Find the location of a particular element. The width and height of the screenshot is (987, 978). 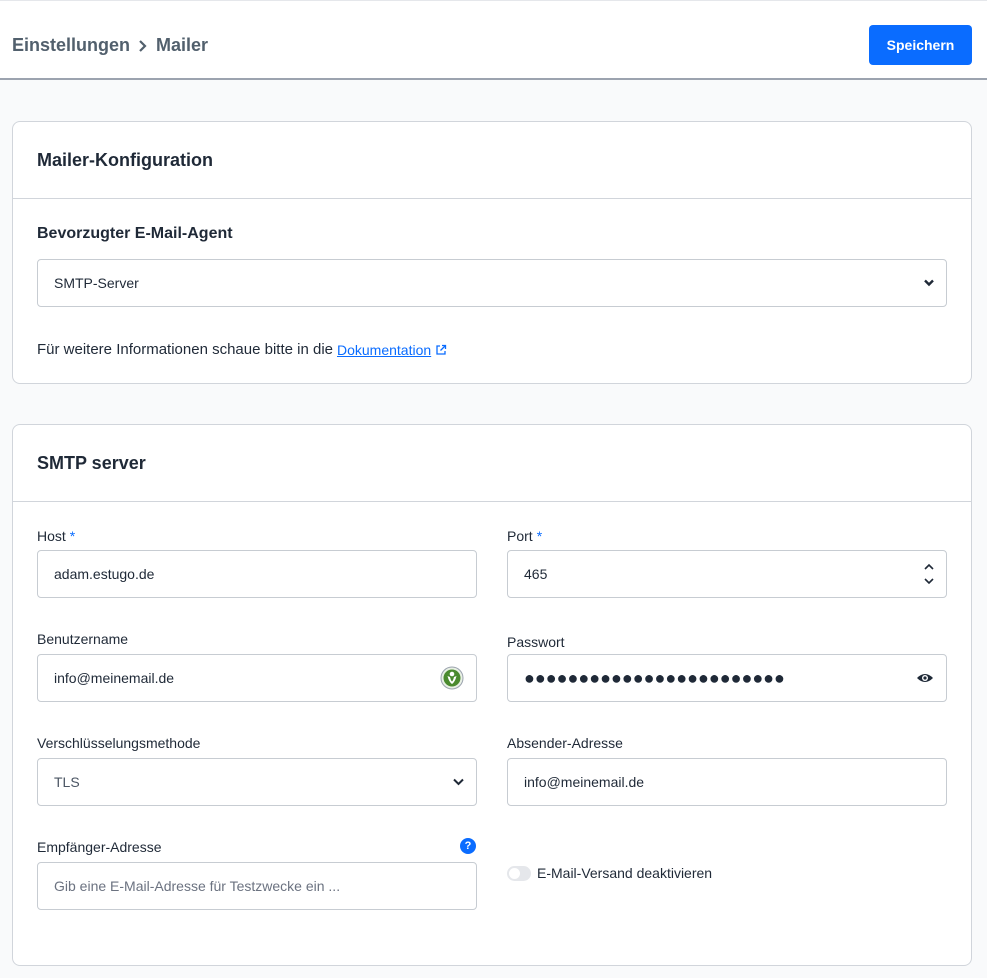

password-label: Passwort is located at coordinates (536, 642).